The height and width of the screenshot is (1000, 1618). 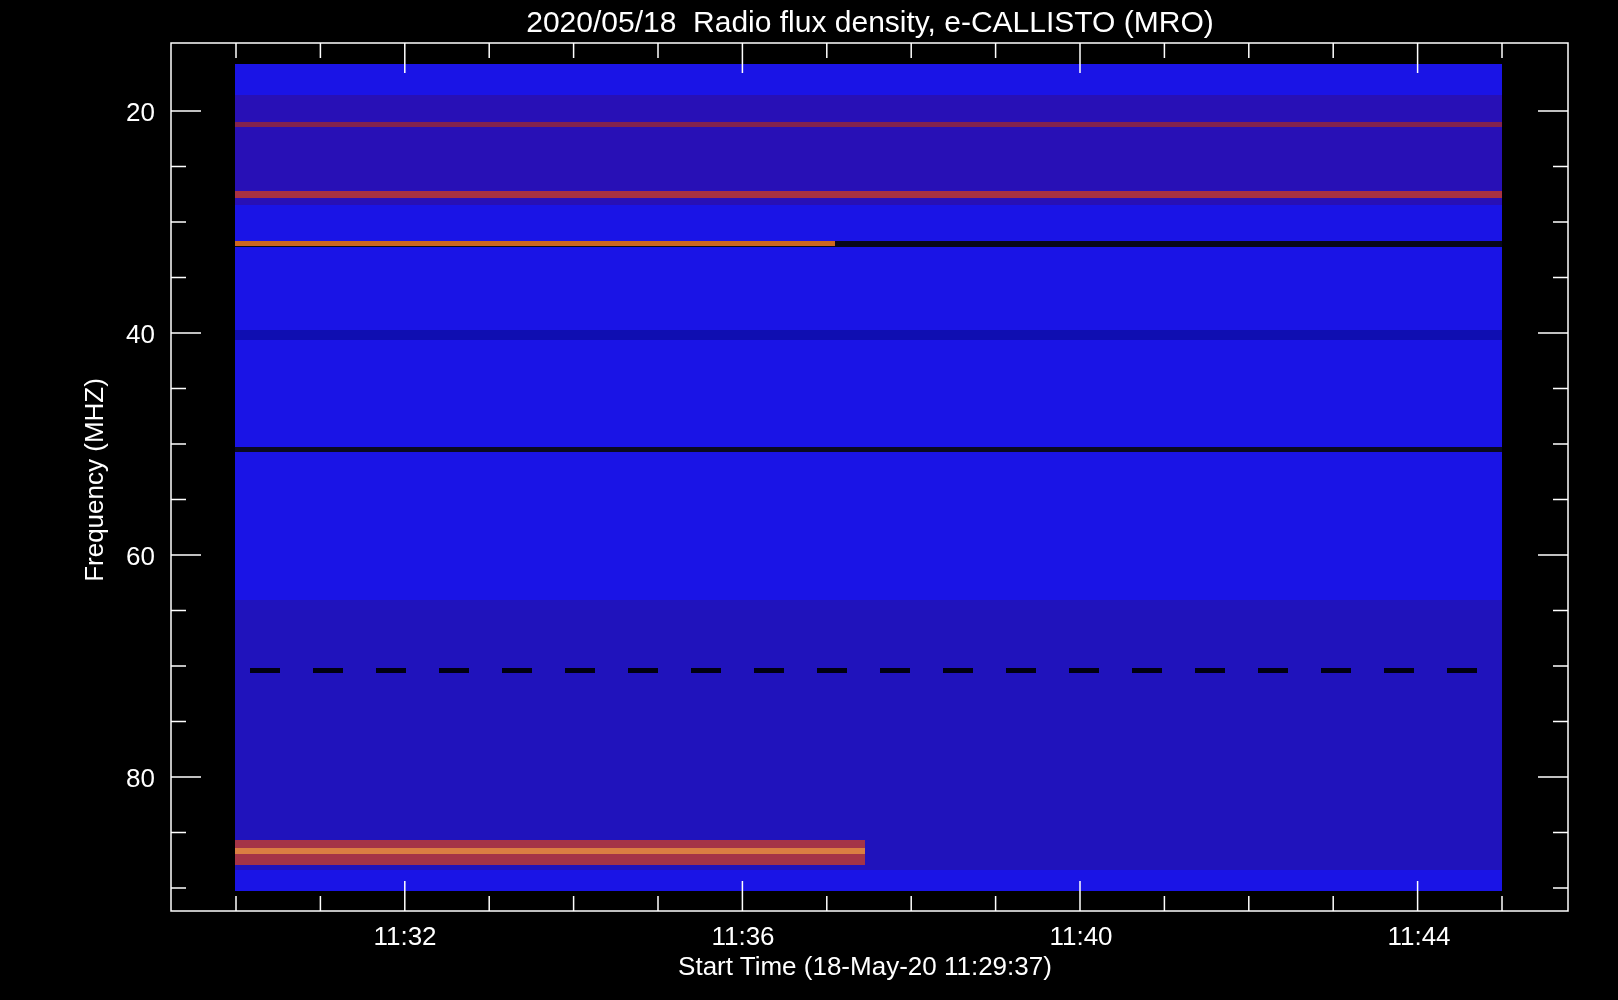 I want to click on x-tick-label: 11:44, so click(x=1419, y=936).